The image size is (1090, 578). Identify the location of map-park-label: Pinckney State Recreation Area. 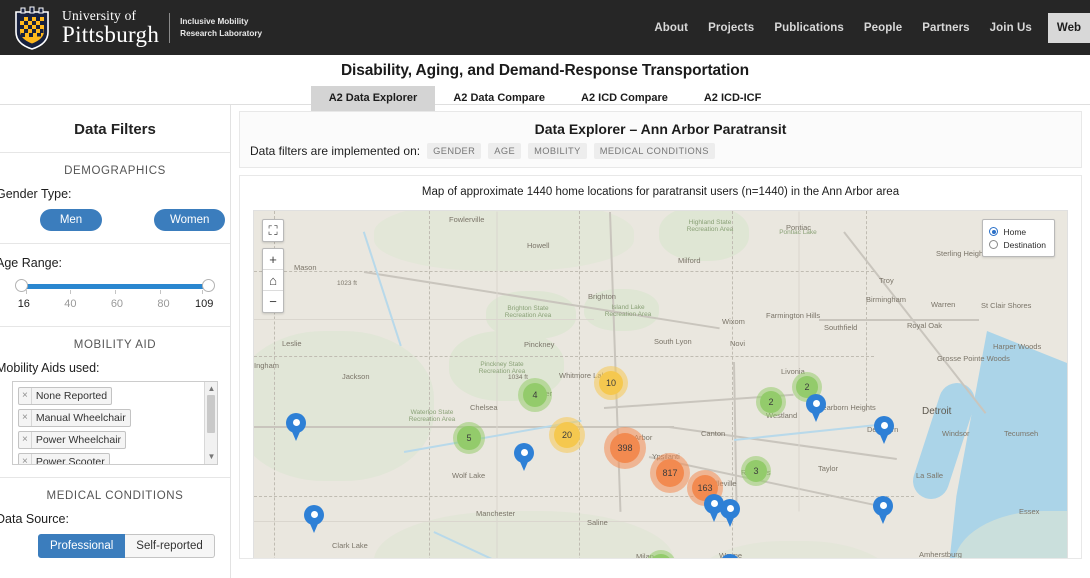
(502, 368).